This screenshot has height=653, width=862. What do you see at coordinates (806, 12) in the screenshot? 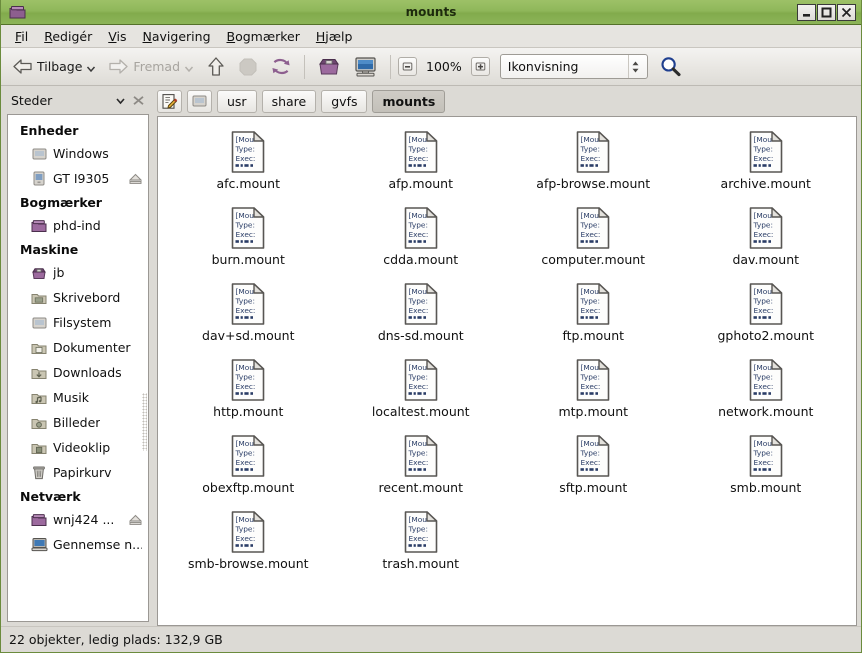
I see `minimize-button` at bounding box center [806, 12].